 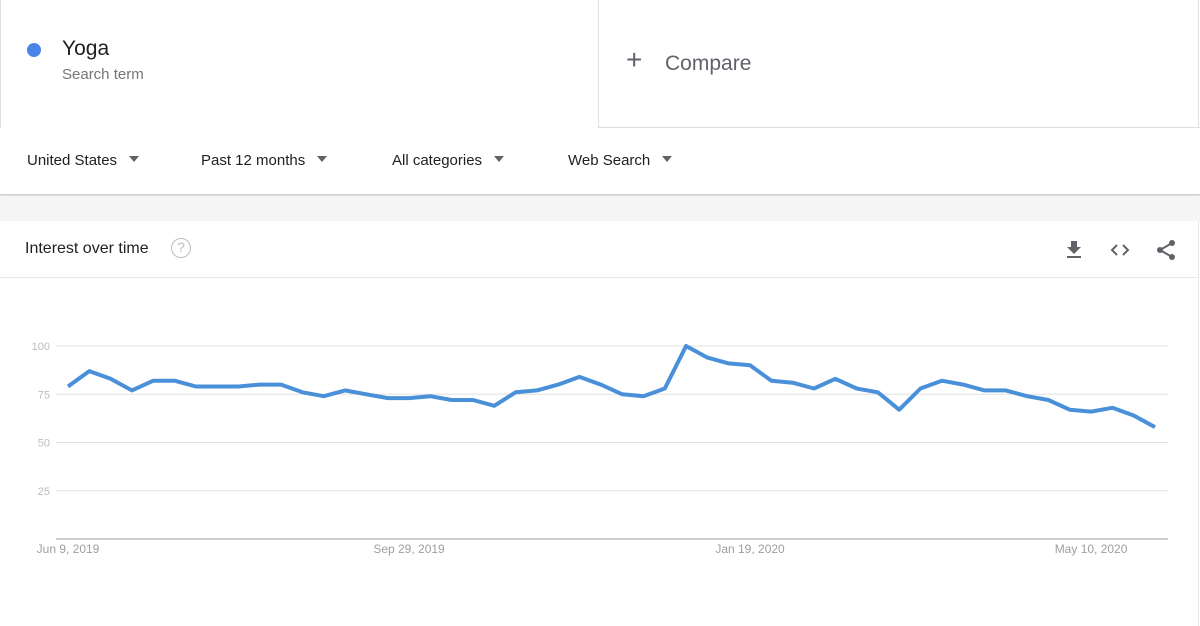 What do you see at coordinates (41, 347) in the screenshot?
I see `y-tick-label: 100` at bounding box center [41, 347].